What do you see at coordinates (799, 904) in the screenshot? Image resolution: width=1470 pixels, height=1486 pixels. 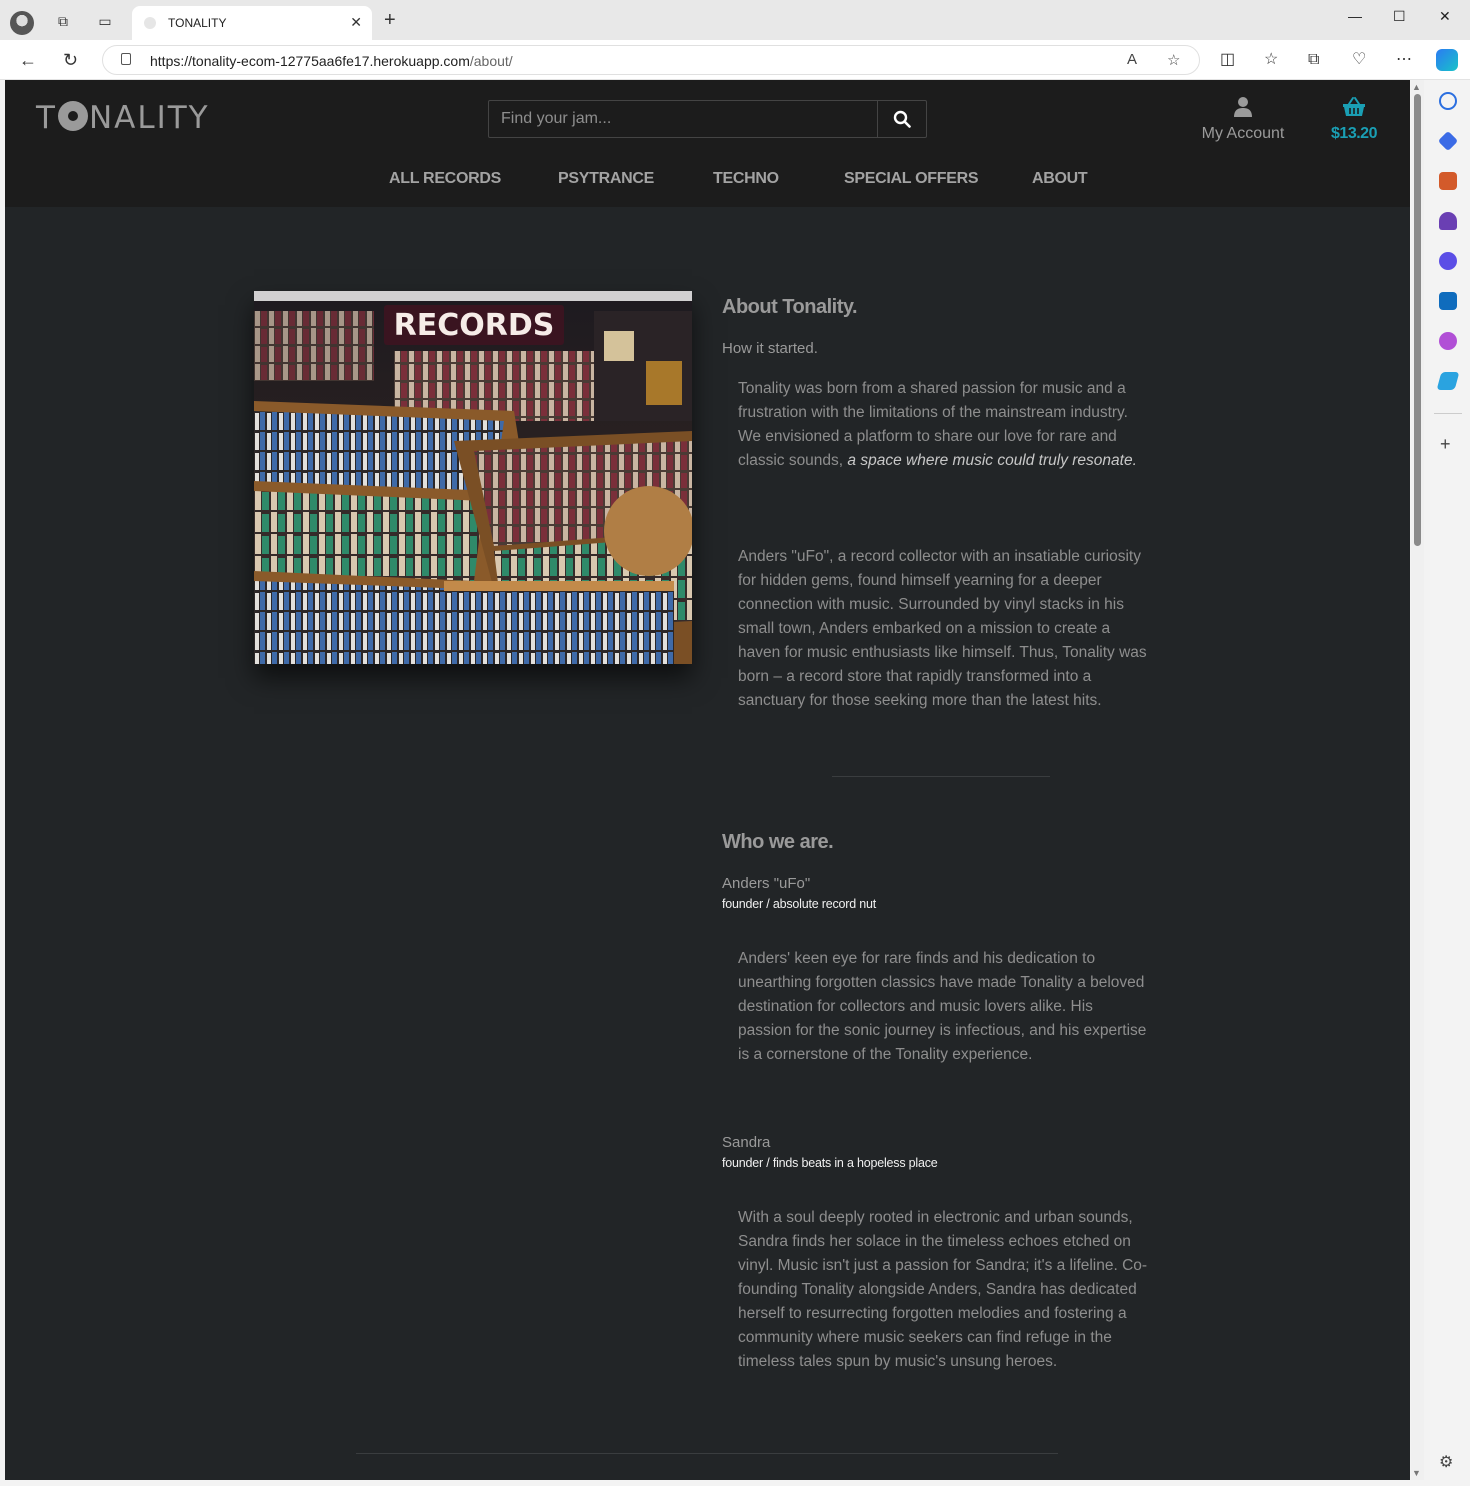 I see `member-role-anders: founder / absolute record nut` at bounding box center [799, 904].